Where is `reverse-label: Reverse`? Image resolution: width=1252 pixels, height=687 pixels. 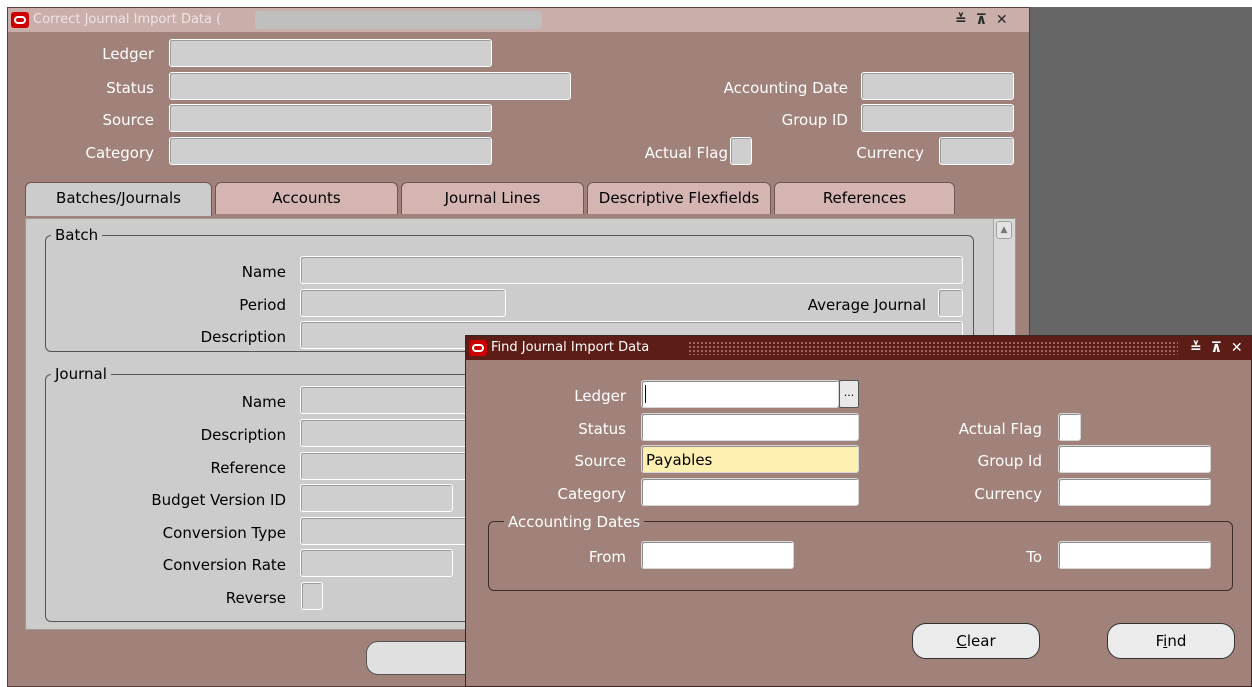 reverse-label: Reverse is located at coordinates (255, 598).